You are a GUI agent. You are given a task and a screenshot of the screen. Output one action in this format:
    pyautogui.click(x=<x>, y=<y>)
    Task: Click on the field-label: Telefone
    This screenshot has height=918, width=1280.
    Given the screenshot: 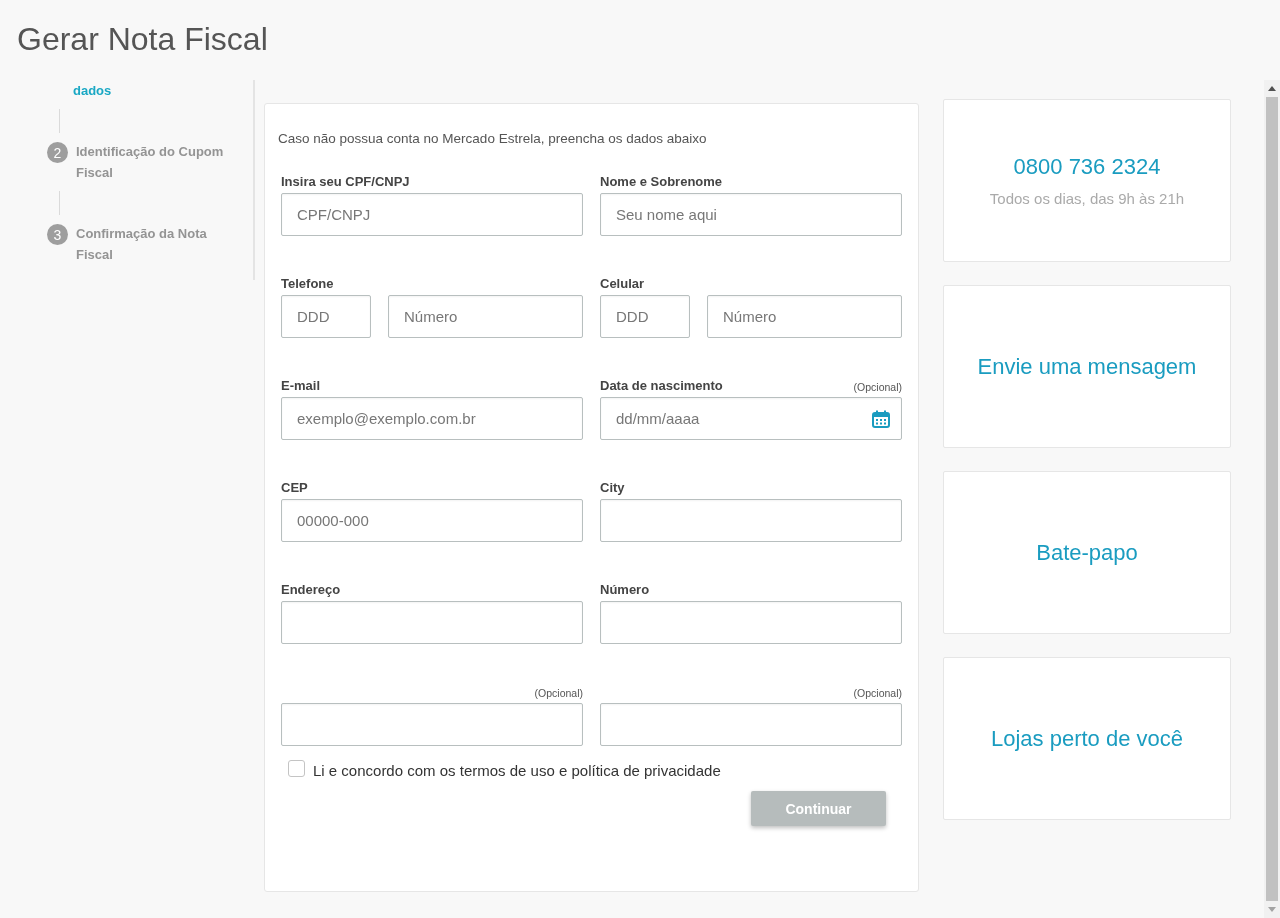 What is the action you would take?
    pyautogui.click(x=307, y=284)
    